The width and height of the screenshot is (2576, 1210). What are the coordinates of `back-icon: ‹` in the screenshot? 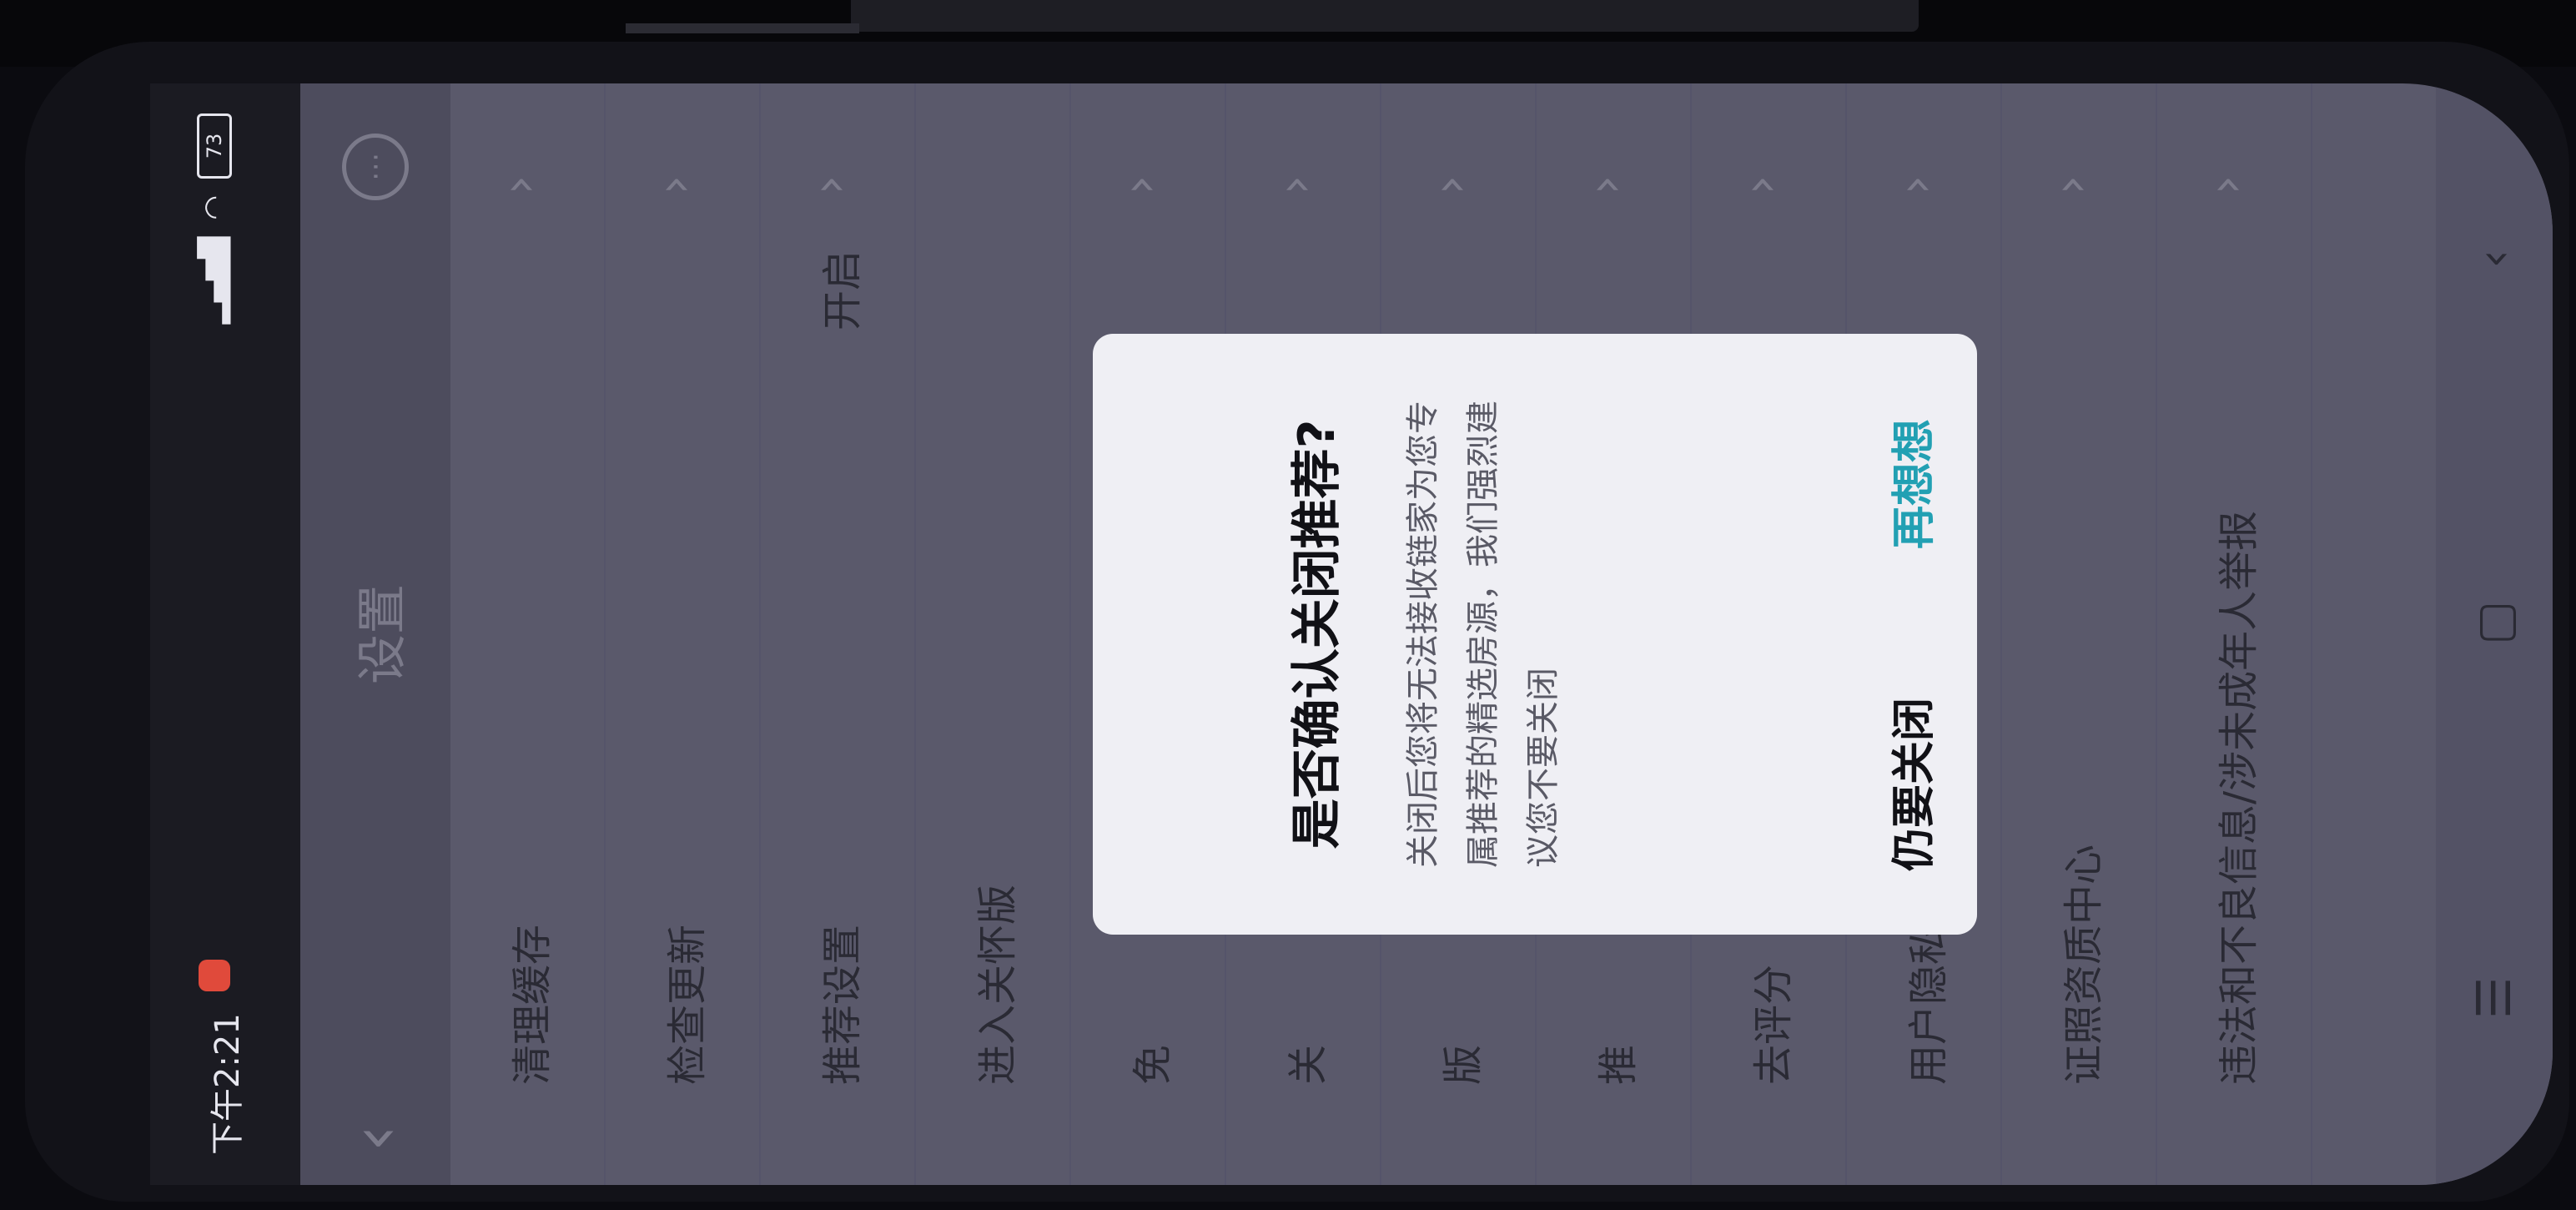 It's located at (2495, 259).